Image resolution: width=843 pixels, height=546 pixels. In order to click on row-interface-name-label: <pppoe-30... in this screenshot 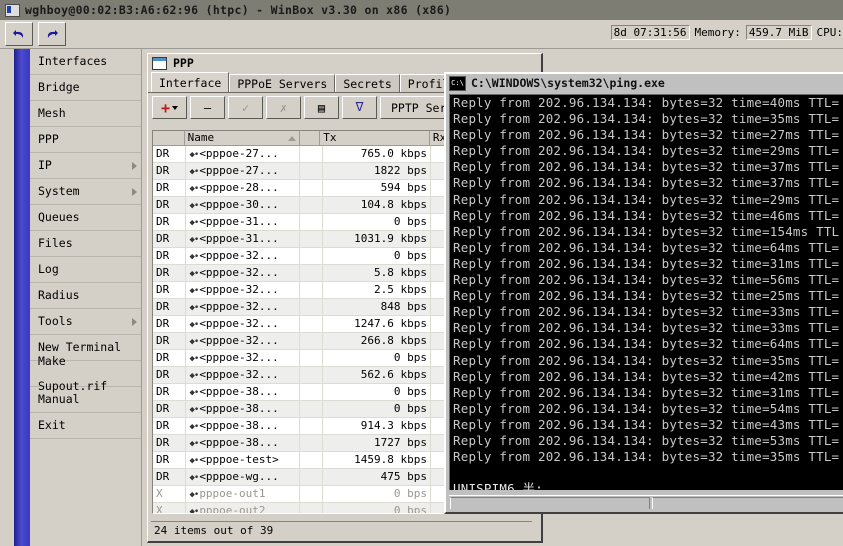, I will do `click(239, 204)`.